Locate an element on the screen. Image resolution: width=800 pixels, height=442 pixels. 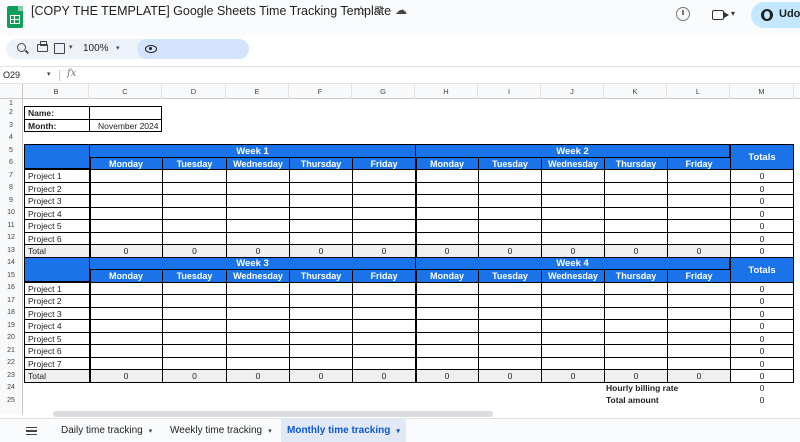
column-header: M is located at coordinates (762, 91).